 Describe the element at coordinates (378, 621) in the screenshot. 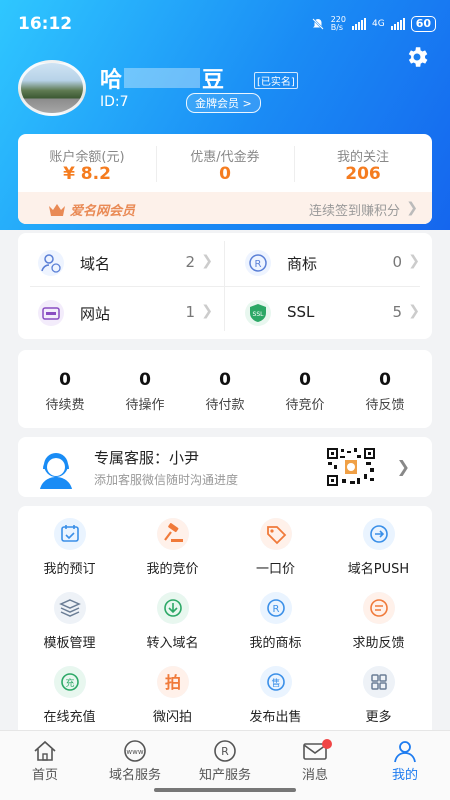

I see `grid-item-help-feedback: 求助反馈` at that location.